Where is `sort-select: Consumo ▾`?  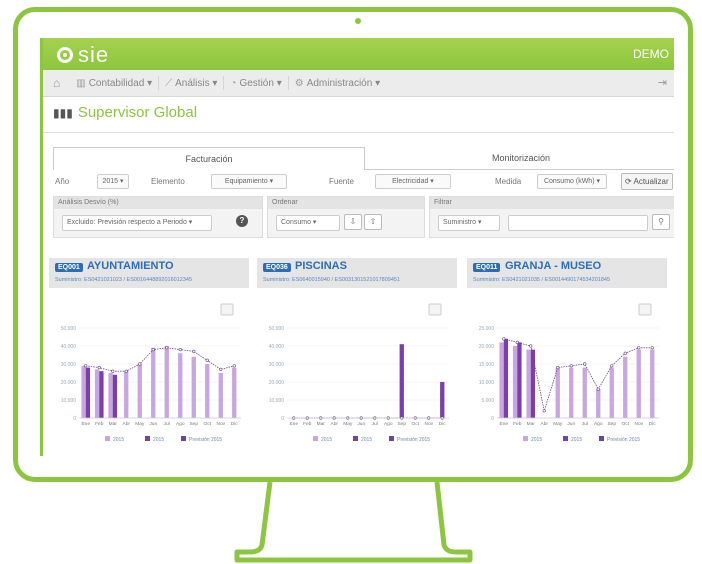
sort-select: Consumo ▾ is located at coordinates (308, 223).